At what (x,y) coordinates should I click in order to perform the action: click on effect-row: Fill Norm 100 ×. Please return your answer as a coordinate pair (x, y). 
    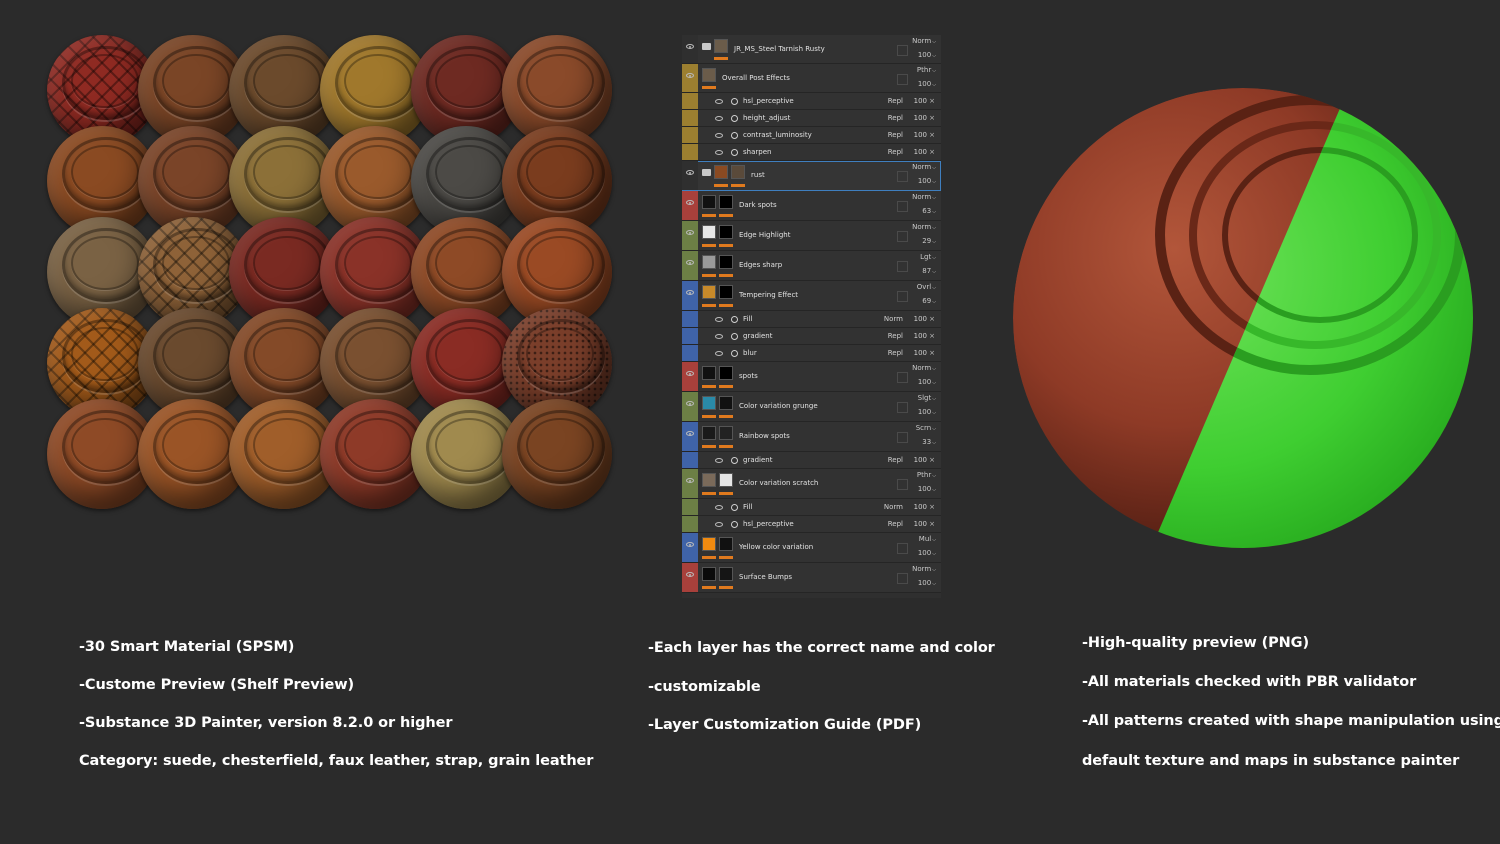
    Looking at the image, I should click on (811, 507).